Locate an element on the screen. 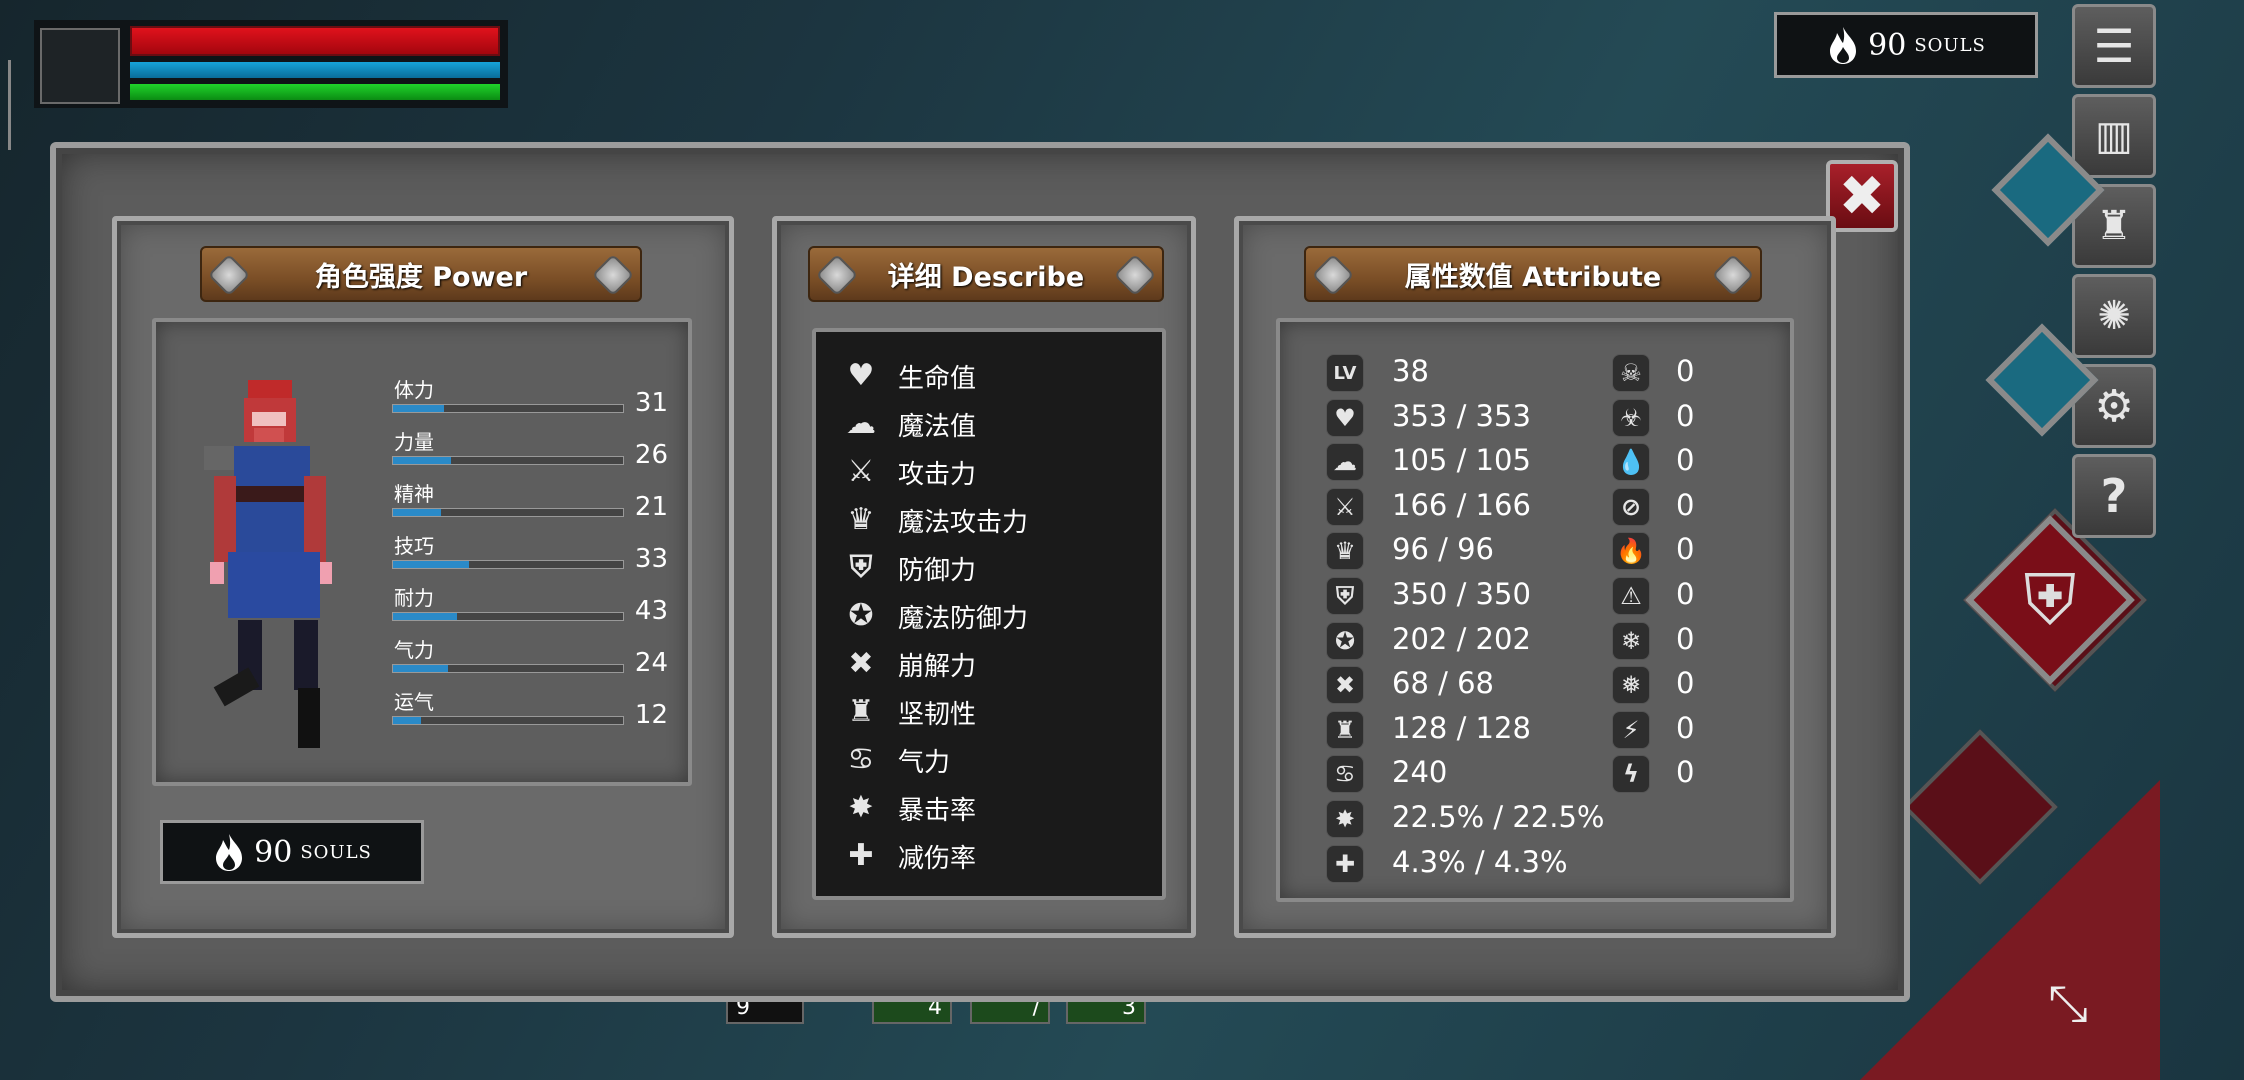  help-button: ? is located at coordinates (2114, 496).